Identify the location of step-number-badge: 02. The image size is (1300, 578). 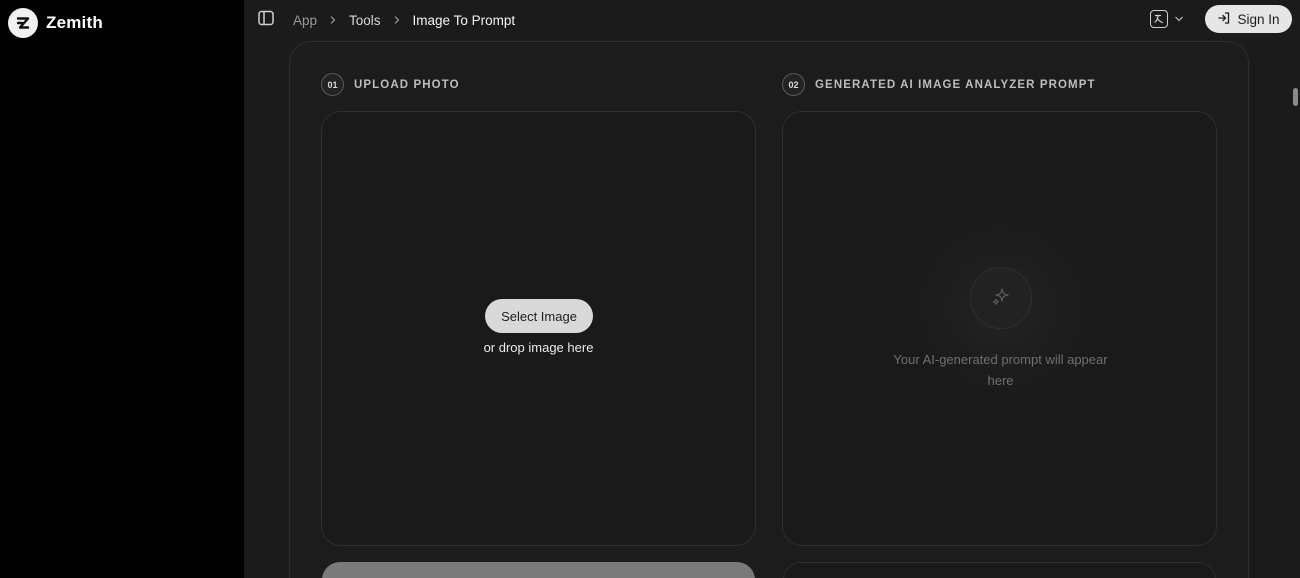
(793, 84).